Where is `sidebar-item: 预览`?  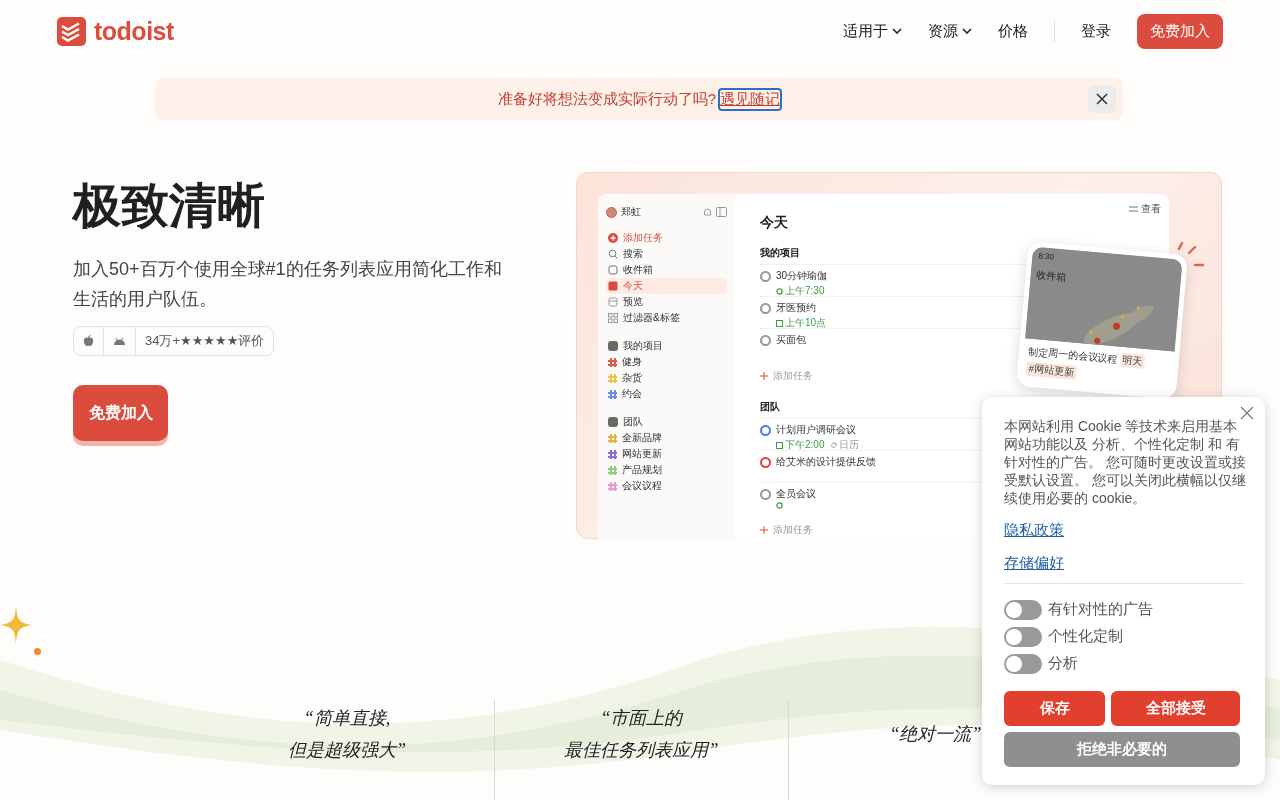 sidebar-item: 预览 is located at coordinates (666, 302).